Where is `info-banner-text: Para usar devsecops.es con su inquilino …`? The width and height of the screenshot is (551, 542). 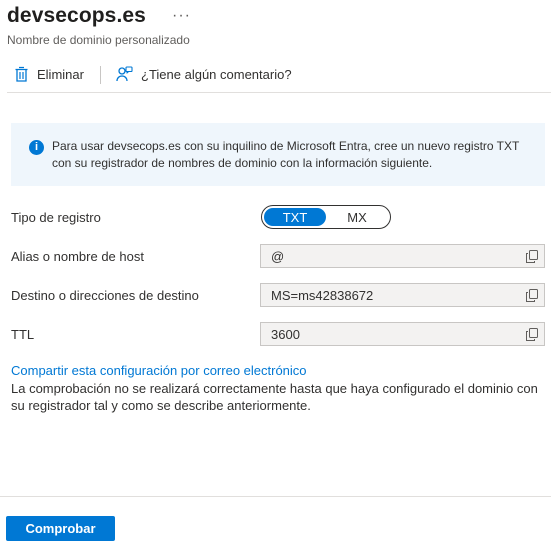
info-banner-text: Para usar devsecops.es con su inquilino … is located at coordinates (286, 154).